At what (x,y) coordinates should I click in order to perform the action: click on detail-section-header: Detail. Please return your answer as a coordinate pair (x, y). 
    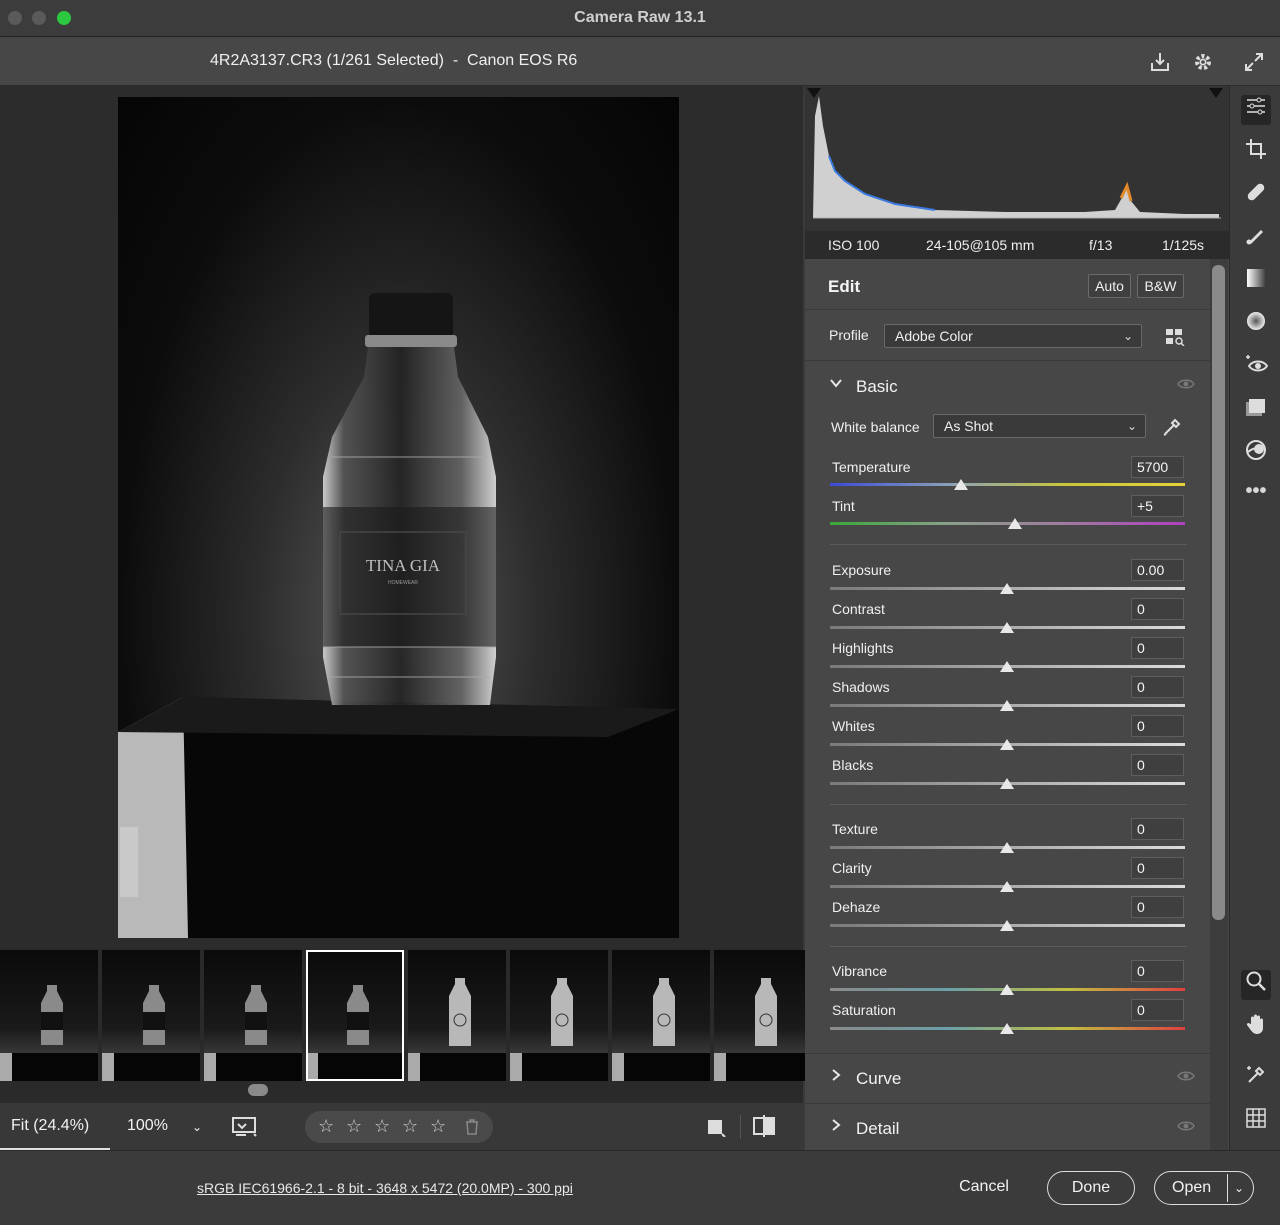
    Looking at the image, I should click on (1007, 1128).